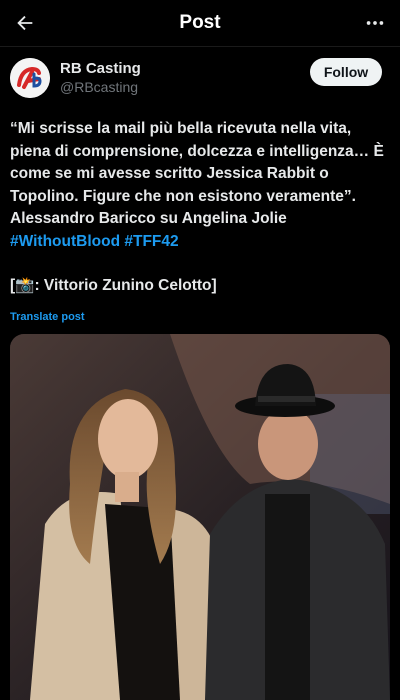  What do you see at coordinates (375, 23) in the screenshot?
I see `more-icon` at bounding box center [375, 23].